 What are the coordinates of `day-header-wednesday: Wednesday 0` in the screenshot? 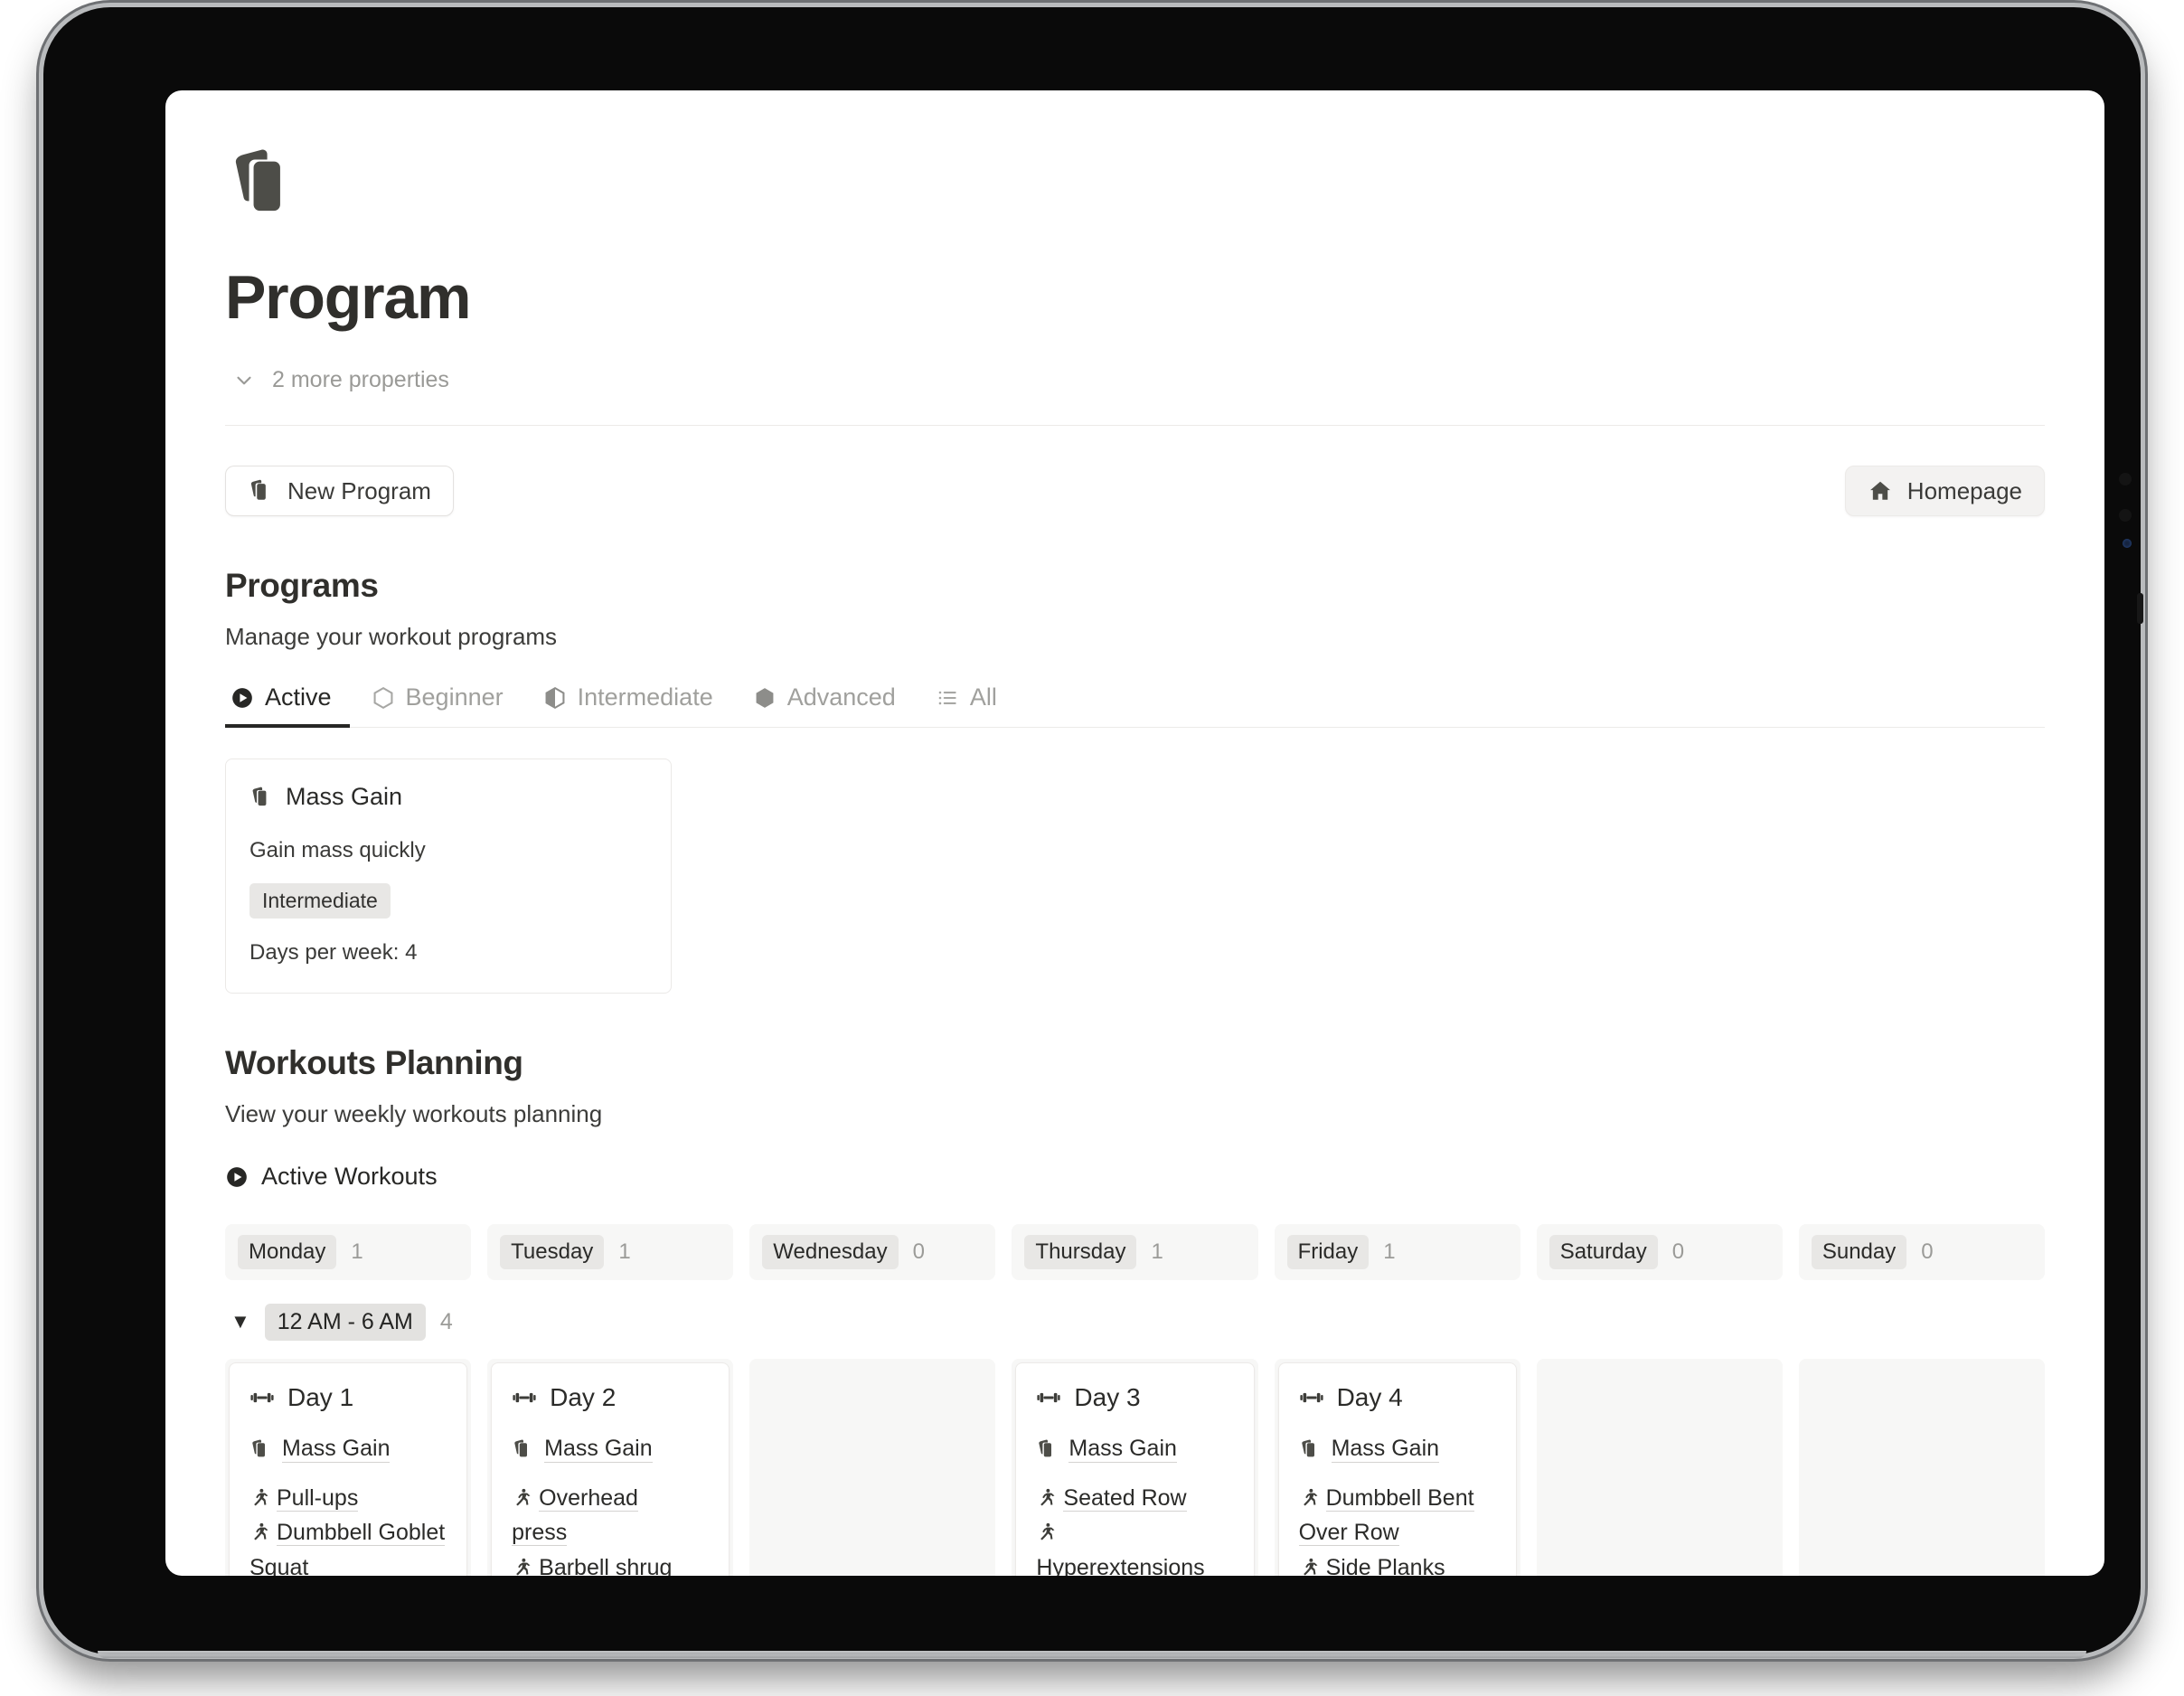 It's located at (872, 1251).